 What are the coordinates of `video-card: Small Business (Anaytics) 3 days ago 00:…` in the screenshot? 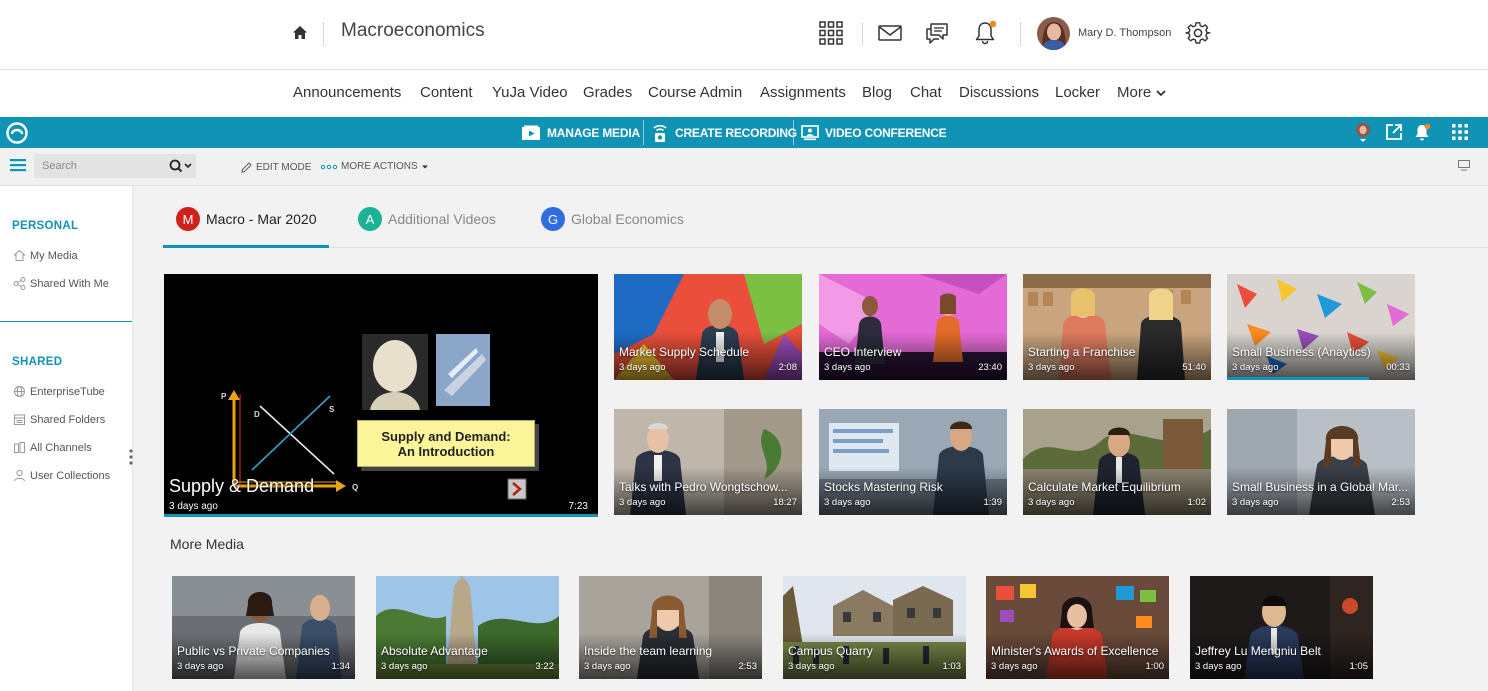 It's located at (1321, 327).